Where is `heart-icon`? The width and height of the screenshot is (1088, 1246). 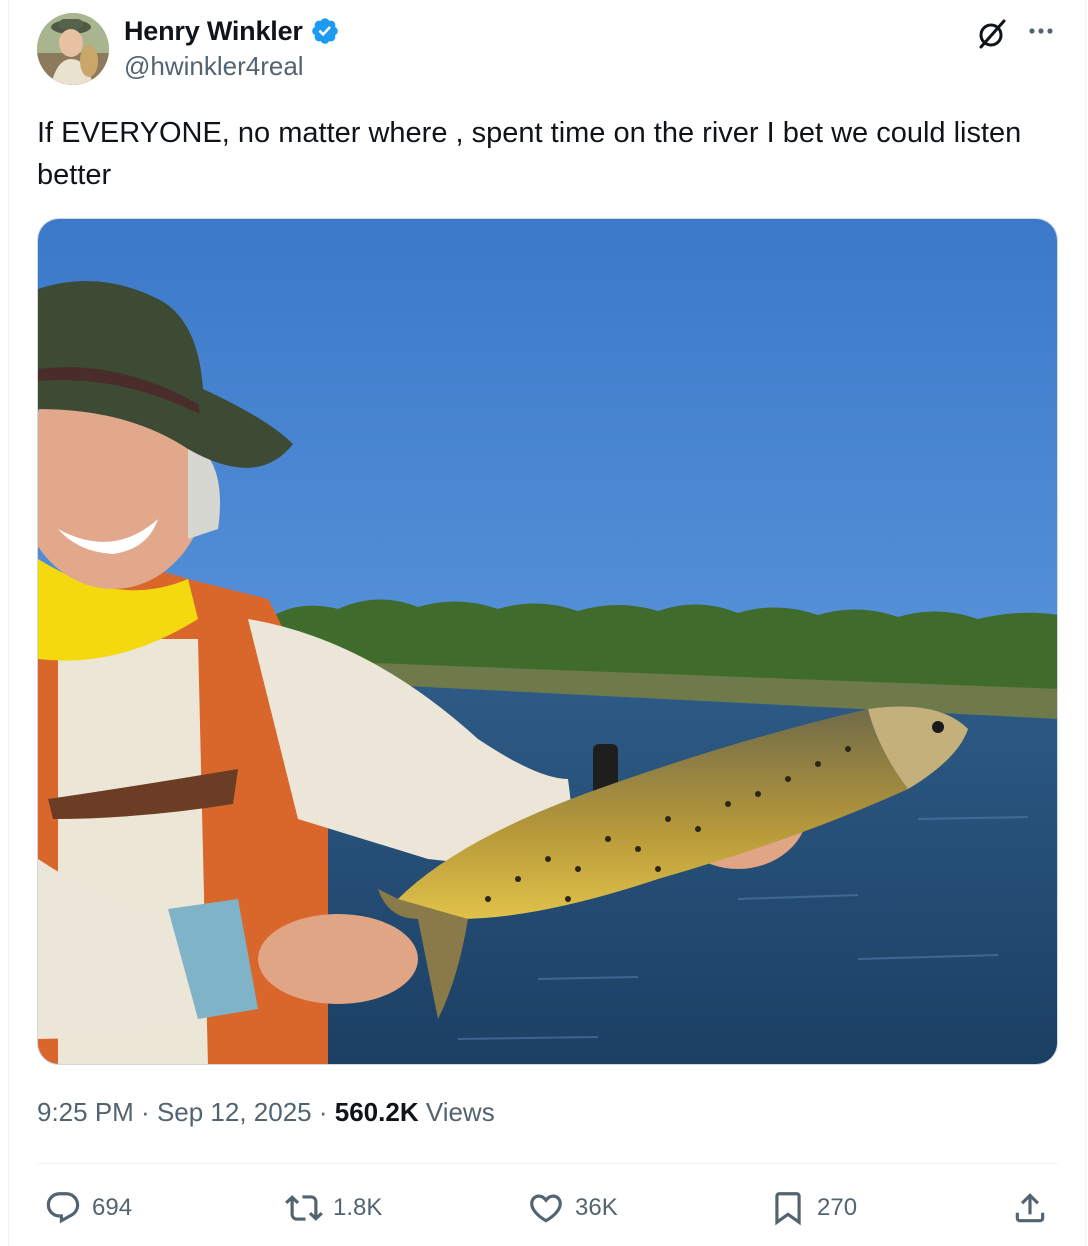 heart-icon is located at coordinates (546, 1208).